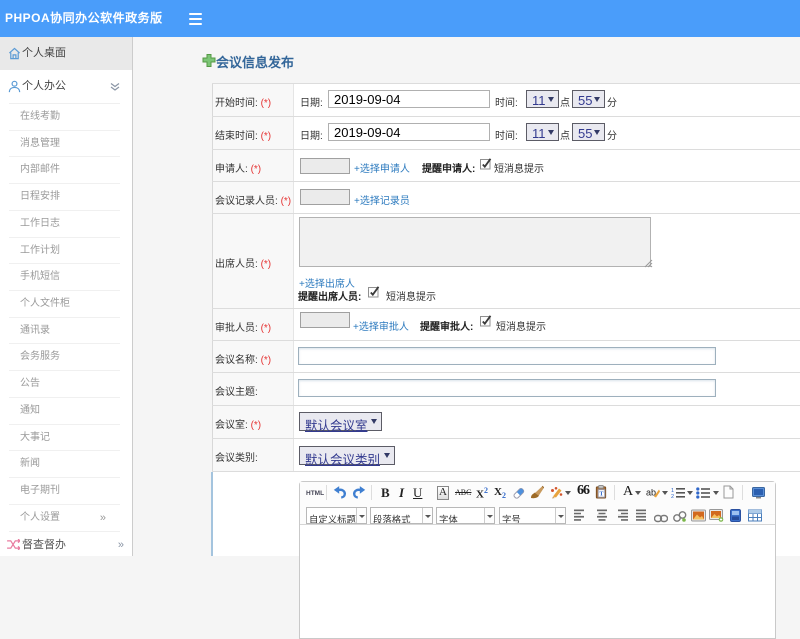 Image resolution: width=800 pixels, height=639 pixels. I want to click on svg-text: 2, so click(672, 497).